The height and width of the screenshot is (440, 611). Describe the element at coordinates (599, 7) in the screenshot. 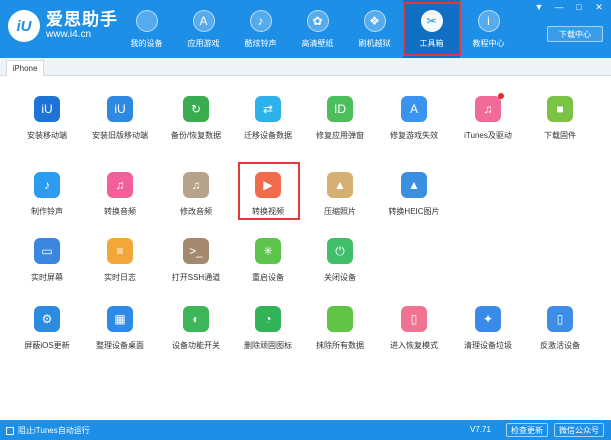

I see `close-icon: ✕` at that location.